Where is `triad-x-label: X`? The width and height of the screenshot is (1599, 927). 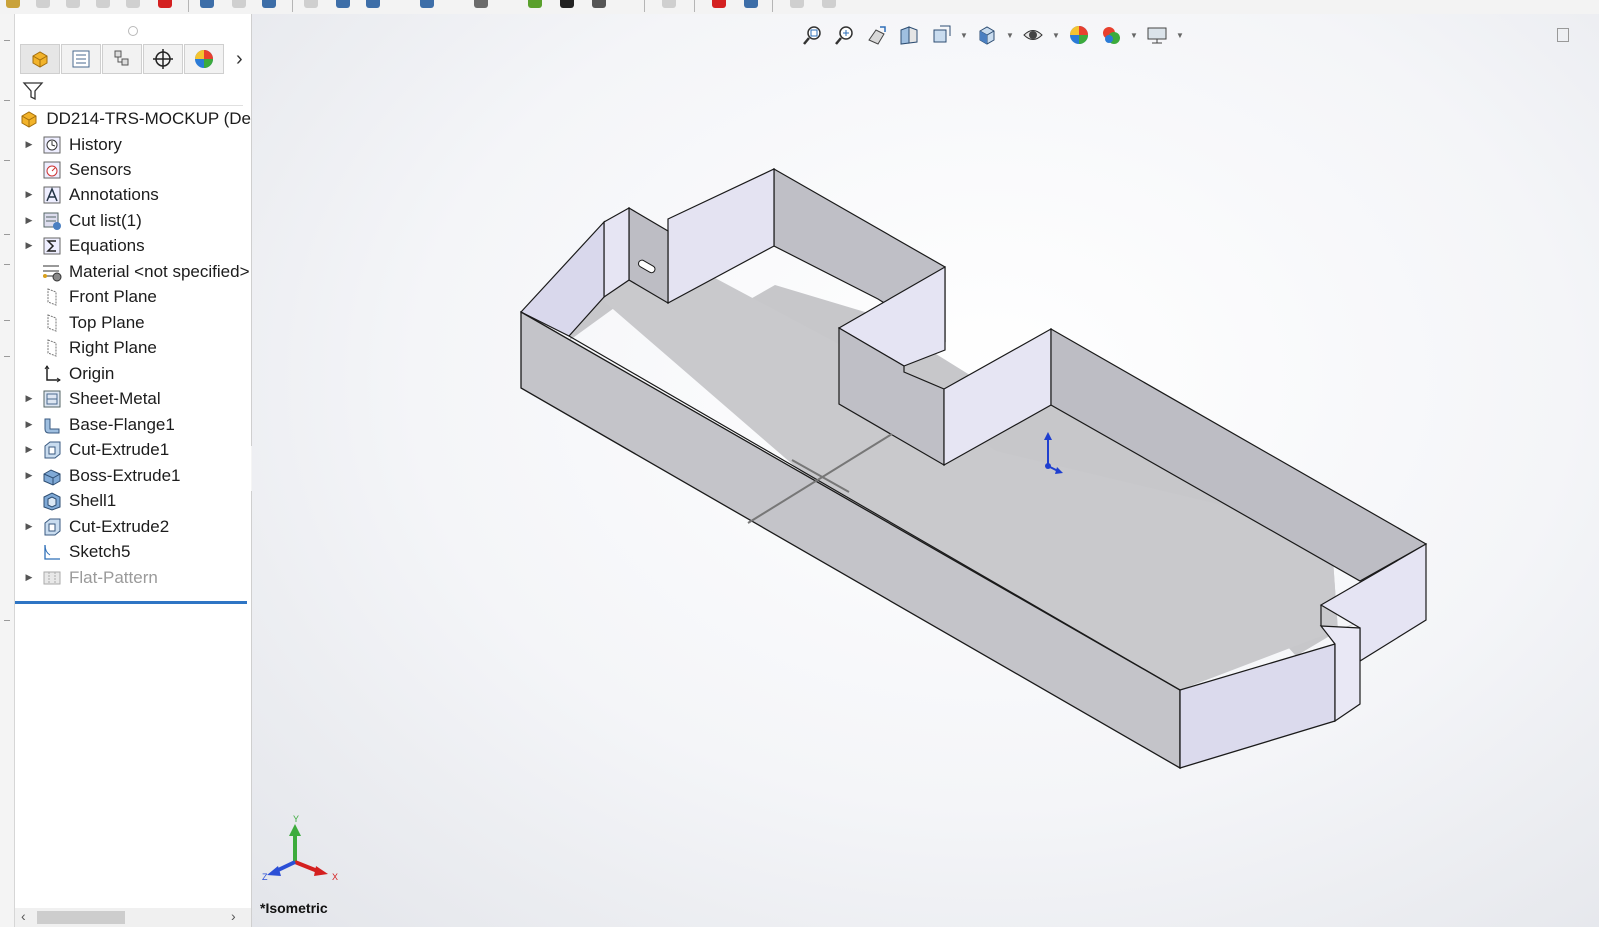
triad-x-label: X is located at coordinates (335, 877).